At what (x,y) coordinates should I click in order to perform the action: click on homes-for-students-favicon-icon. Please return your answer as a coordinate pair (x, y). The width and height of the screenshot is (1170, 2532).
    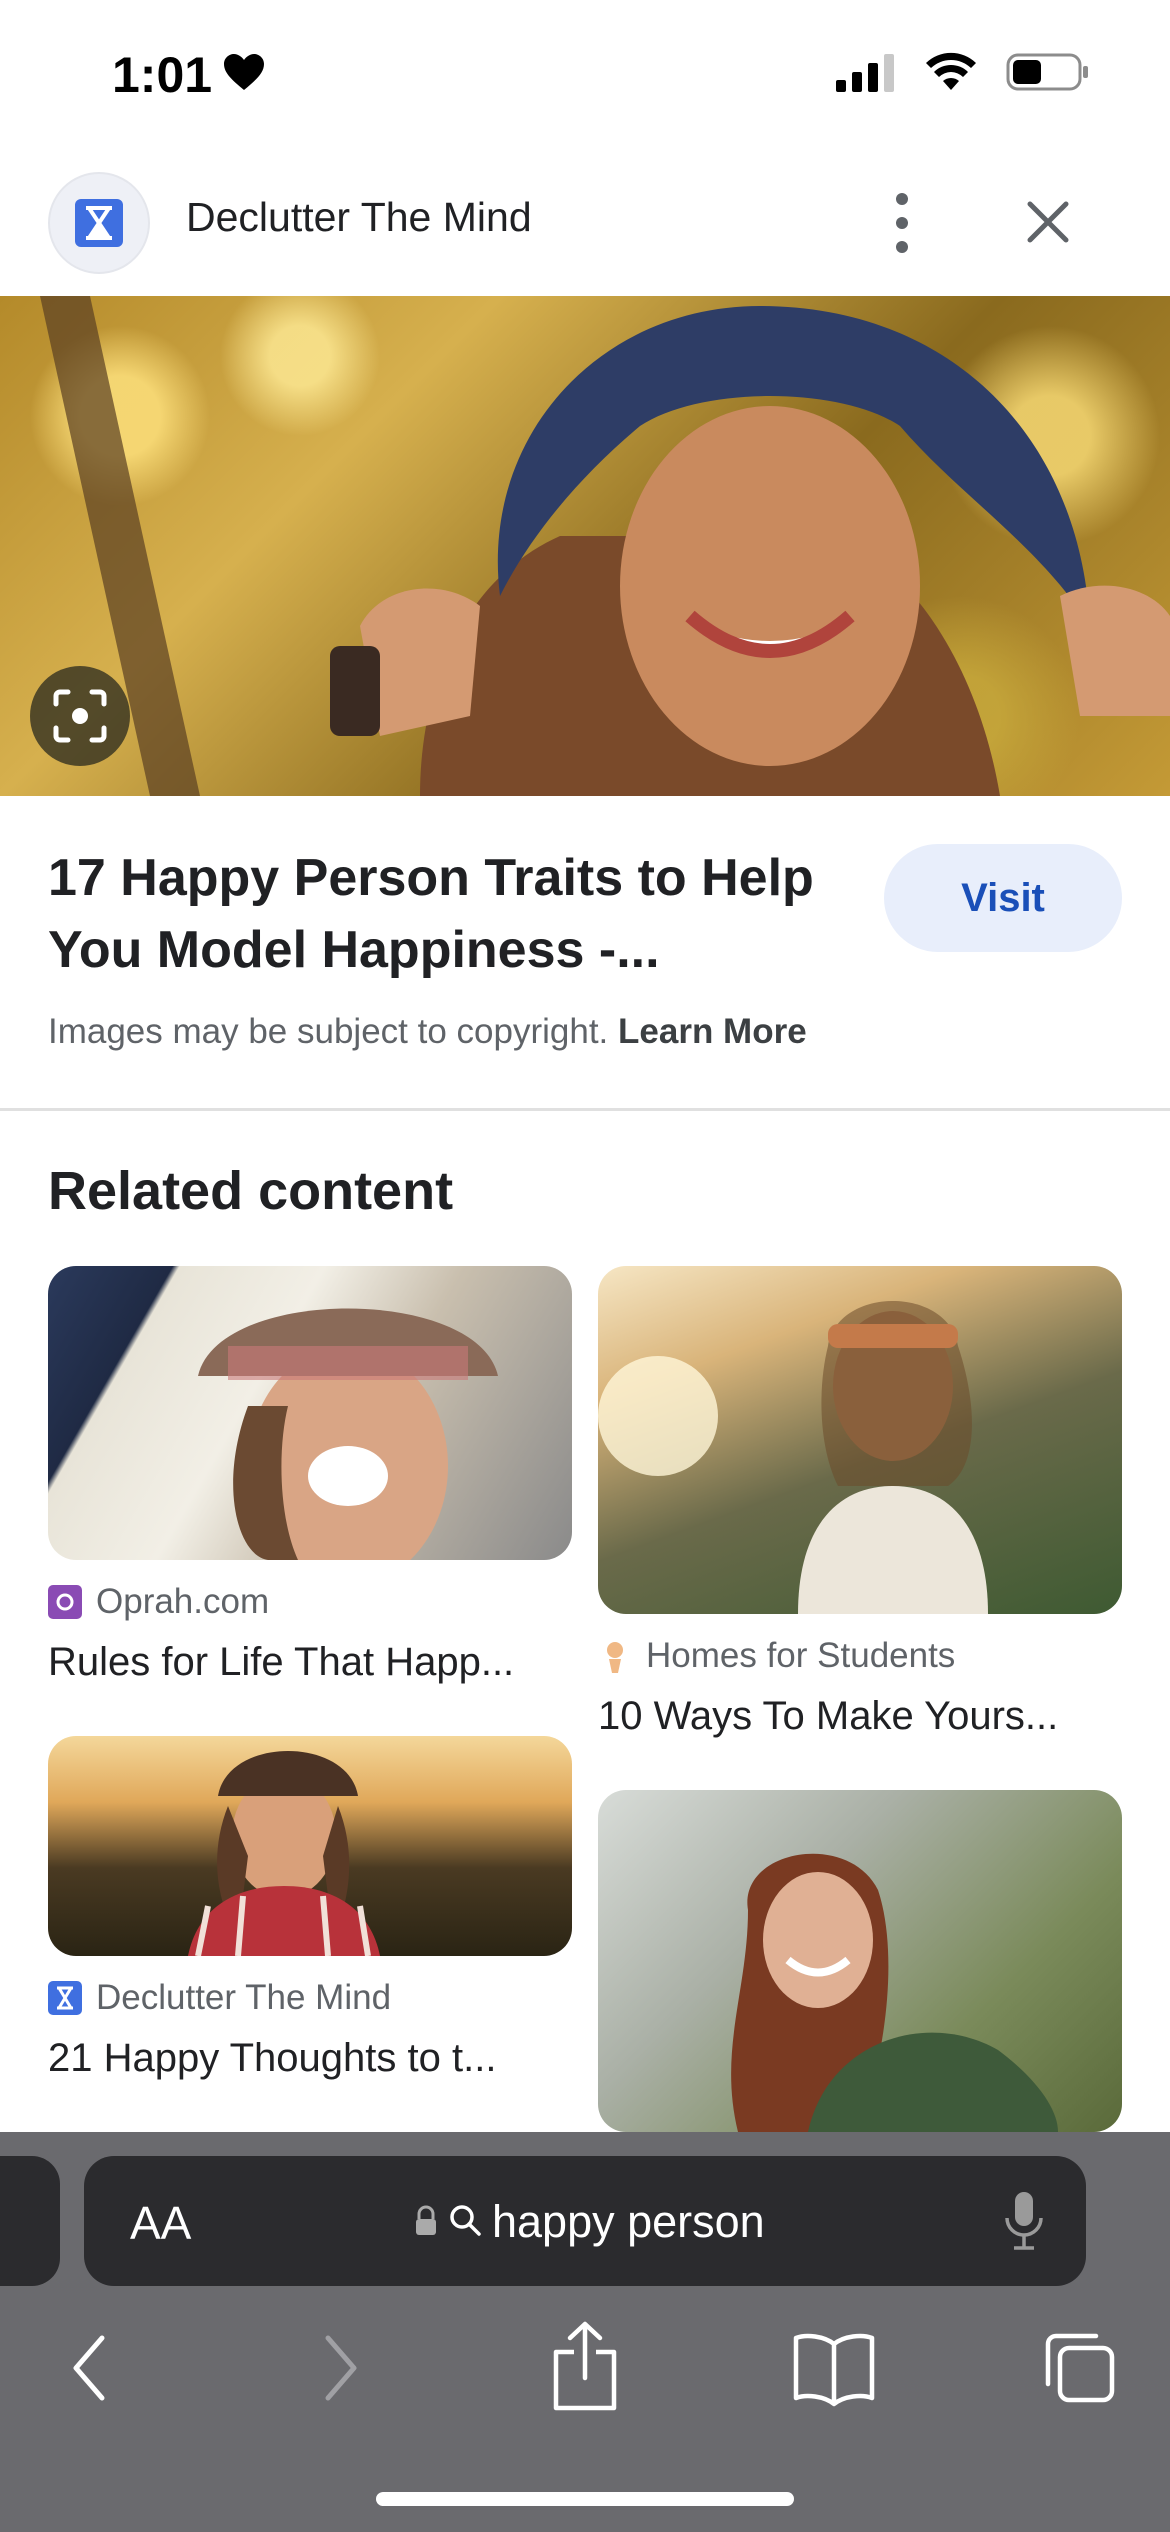
    Looking at the image, I should click on (615, 1656).